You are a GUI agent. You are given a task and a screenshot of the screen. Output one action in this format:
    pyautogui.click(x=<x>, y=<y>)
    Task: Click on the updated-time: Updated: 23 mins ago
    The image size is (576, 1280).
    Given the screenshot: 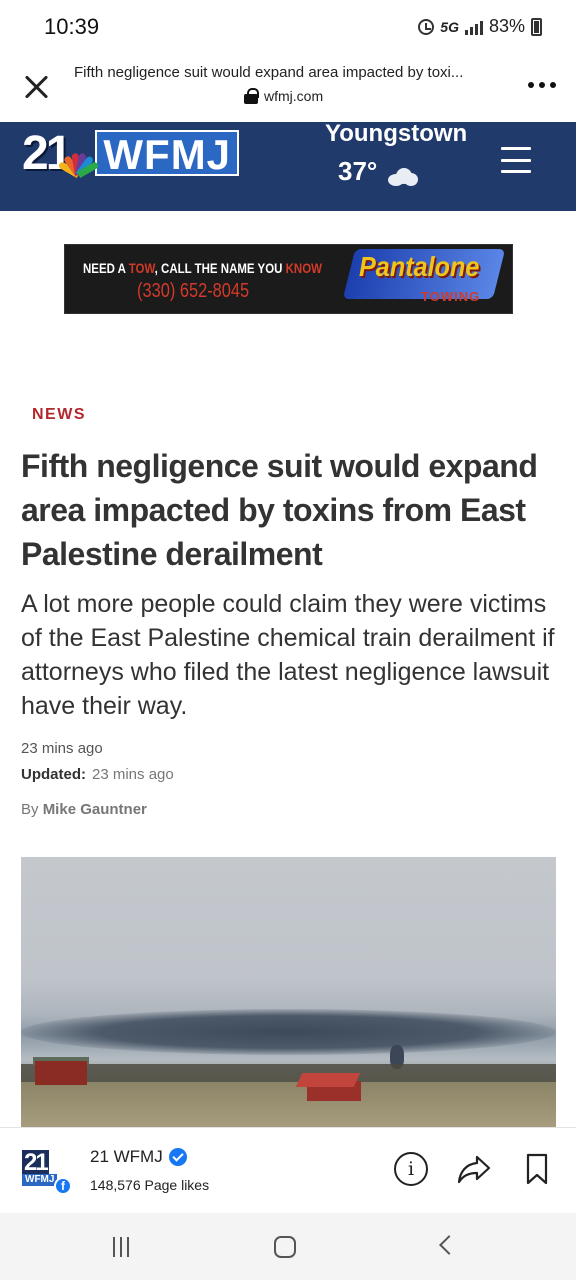 What is the action you would take?
    pyautogui.click(x=97, y=774)
    